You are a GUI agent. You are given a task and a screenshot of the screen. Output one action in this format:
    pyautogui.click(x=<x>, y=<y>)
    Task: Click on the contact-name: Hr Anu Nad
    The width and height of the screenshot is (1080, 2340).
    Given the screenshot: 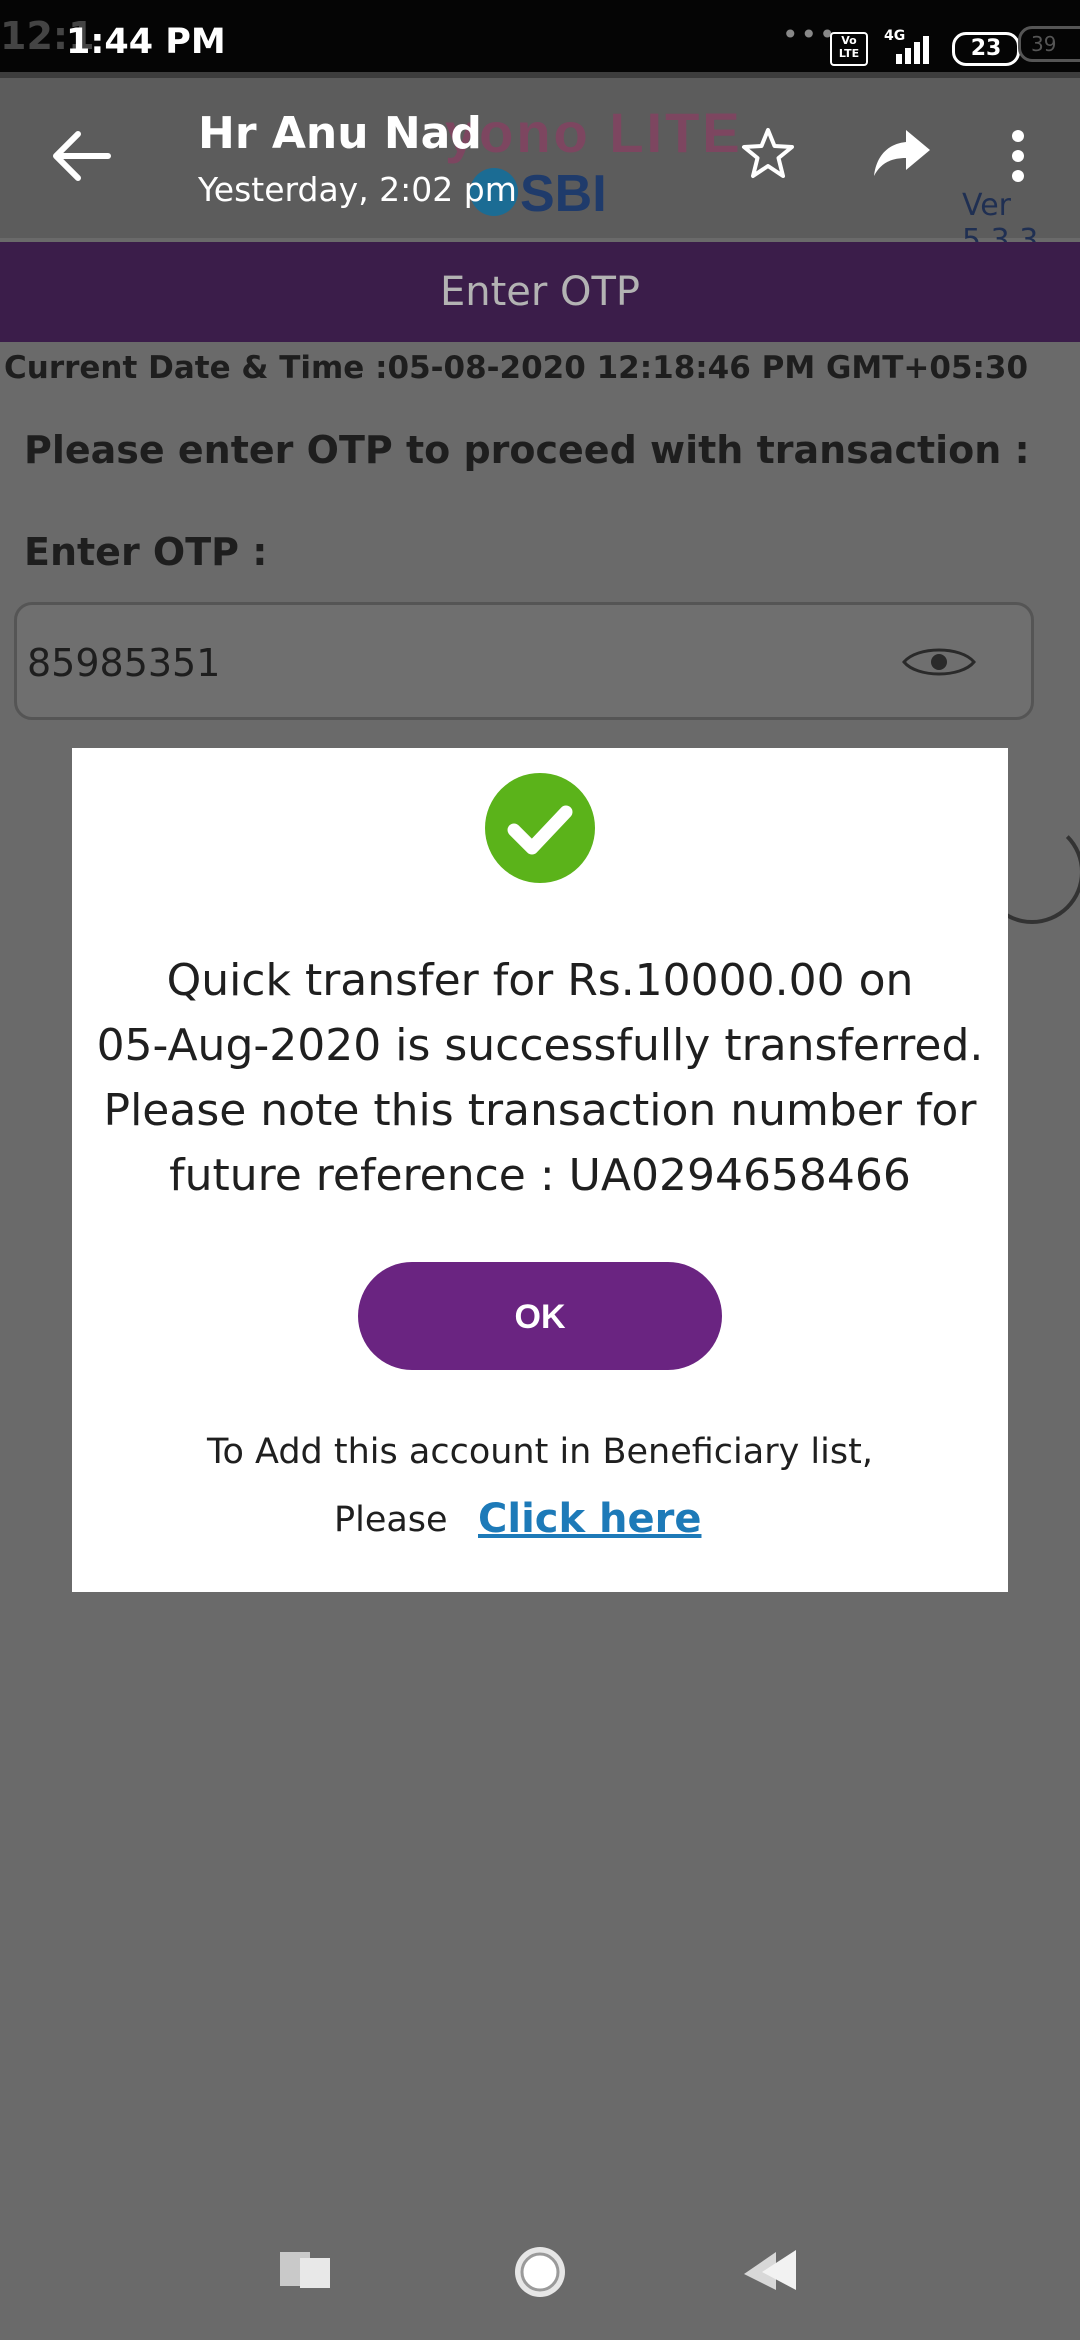 What is the action you would take?
    pyautogui.click(x=340, y=133)
    